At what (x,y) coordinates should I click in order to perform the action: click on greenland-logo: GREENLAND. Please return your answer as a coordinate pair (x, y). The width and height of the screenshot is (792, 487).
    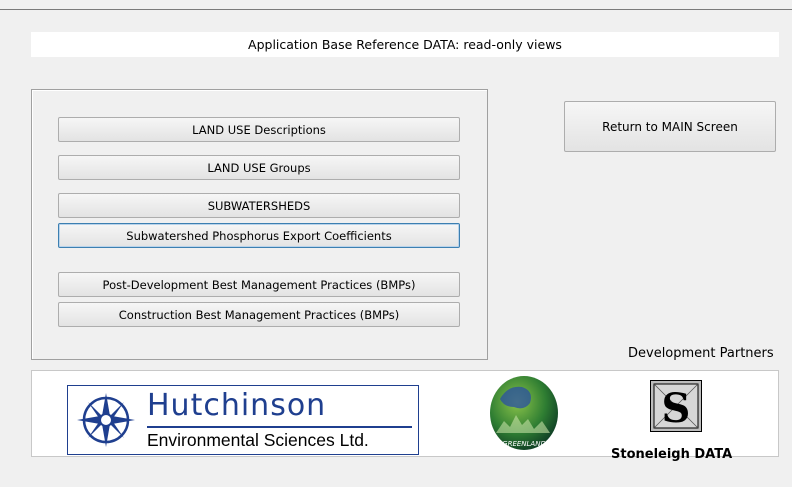
    Looking at the image, I should click on (524, 413).